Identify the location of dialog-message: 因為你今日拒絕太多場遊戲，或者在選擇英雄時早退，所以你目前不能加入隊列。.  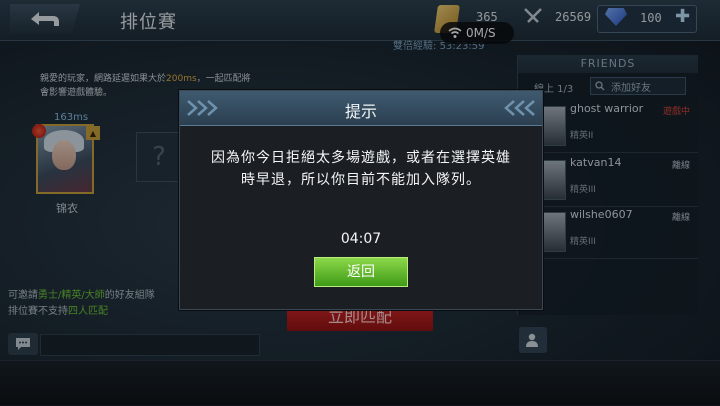
(361, 169).